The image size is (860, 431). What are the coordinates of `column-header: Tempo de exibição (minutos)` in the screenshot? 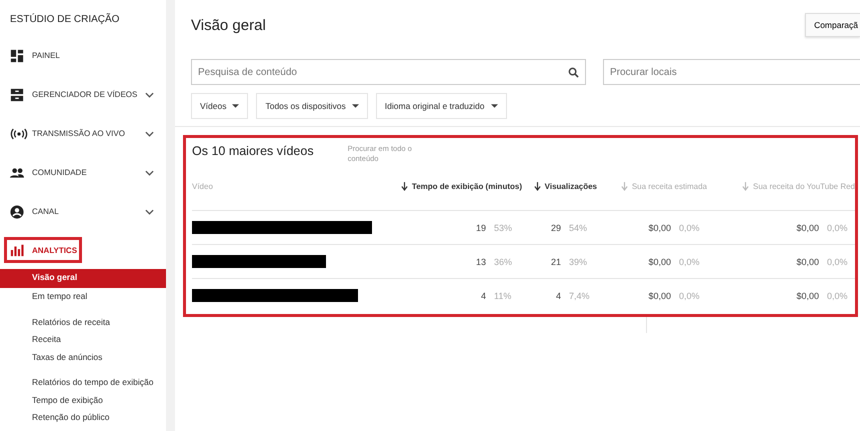 It's located at (447, 186).